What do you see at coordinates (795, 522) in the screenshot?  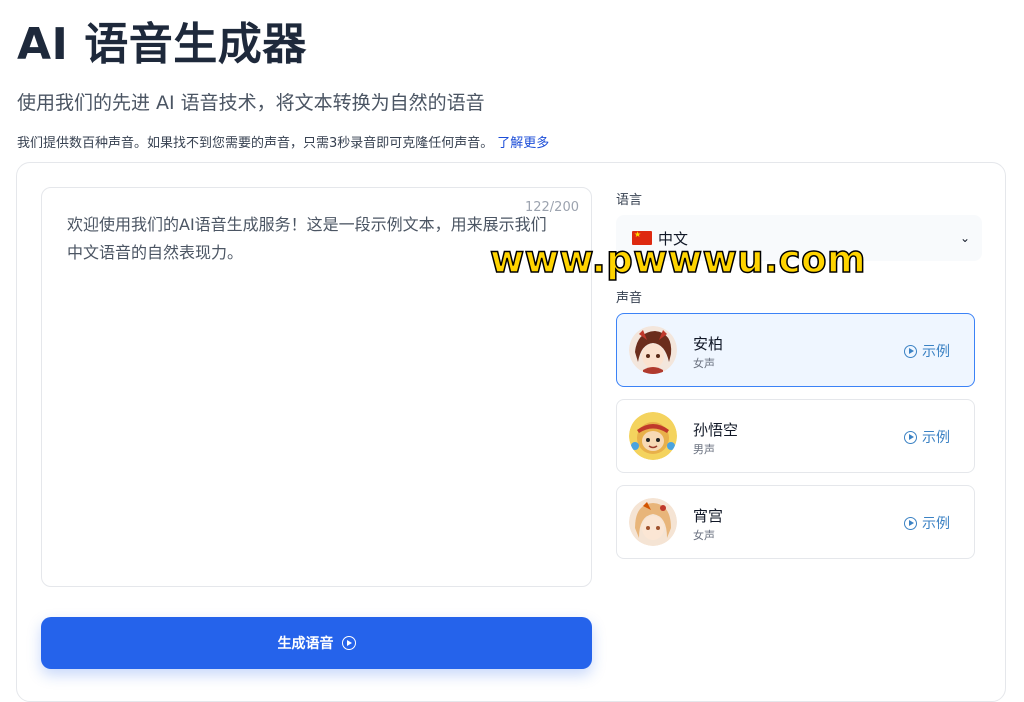 I see `voice-card-yoimiya: 宵宫 女声 示例` at bounding box center [795, 522].